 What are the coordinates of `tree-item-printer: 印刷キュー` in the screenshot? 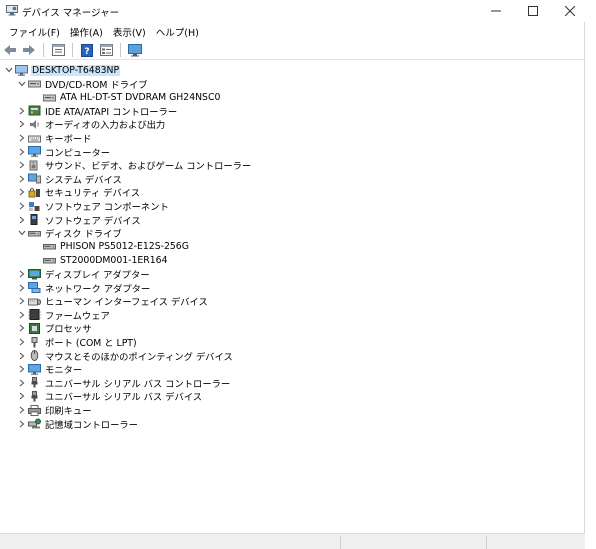 It's located at (55, 410).